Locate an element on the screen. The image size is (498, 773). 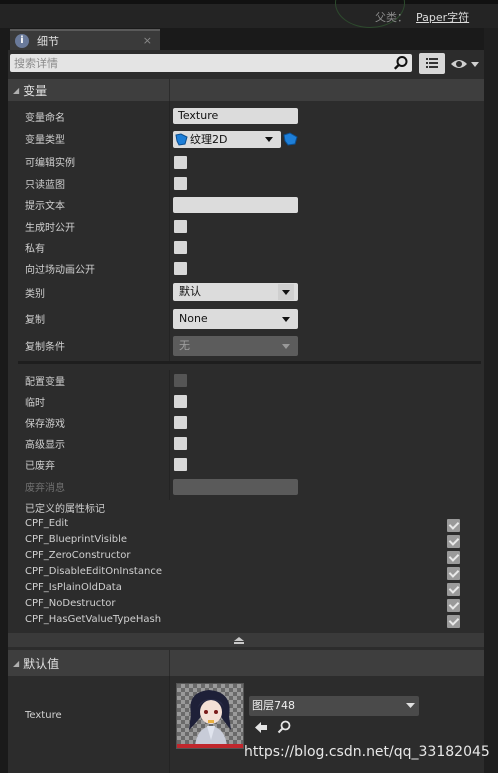
row-expose-on-spawn: 生成时公开 is located at coordinates (246, 226).